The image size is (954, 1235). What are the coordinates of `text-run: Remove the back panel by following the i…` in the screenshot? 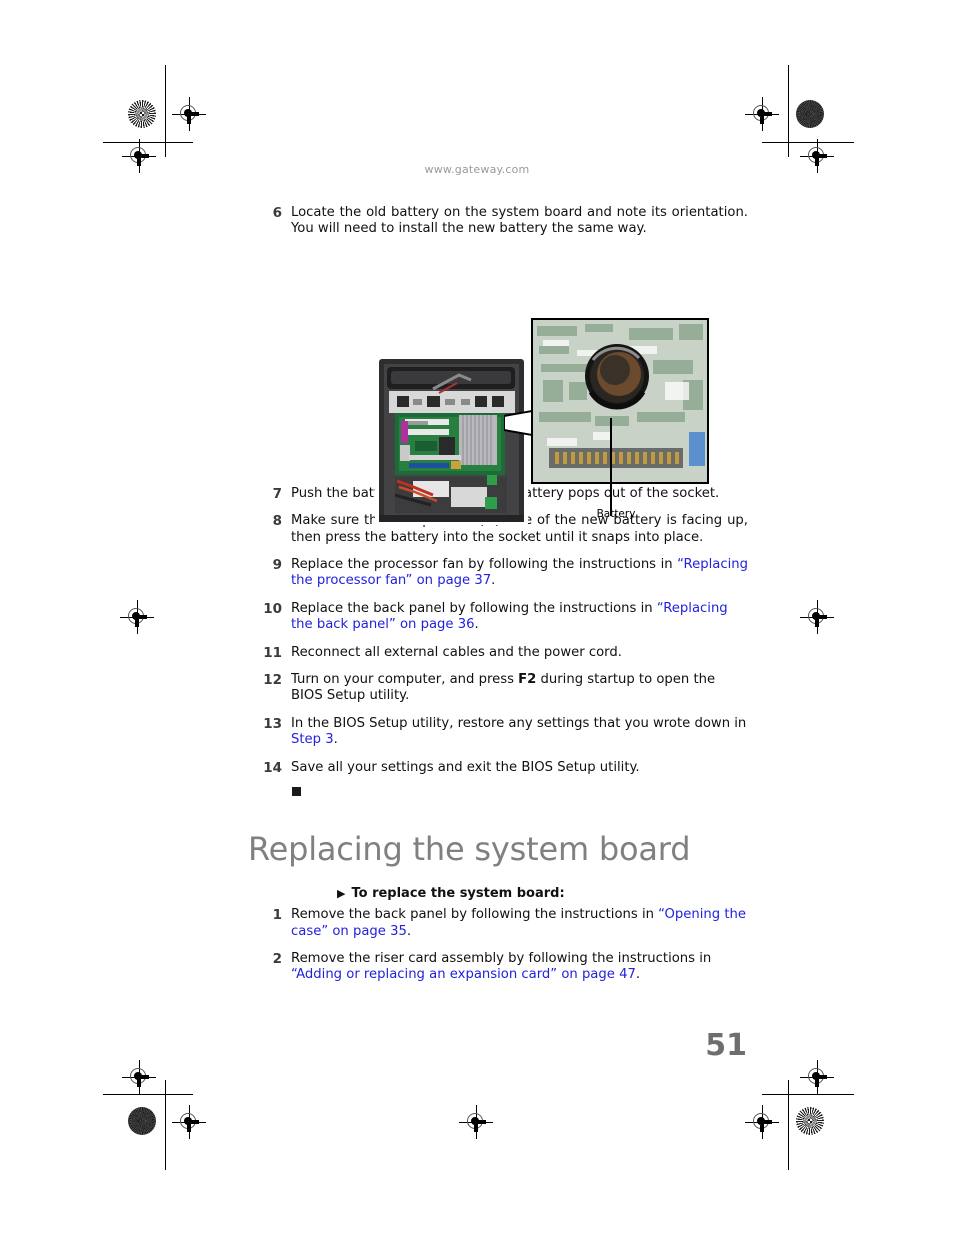 It's located at (475, 915).